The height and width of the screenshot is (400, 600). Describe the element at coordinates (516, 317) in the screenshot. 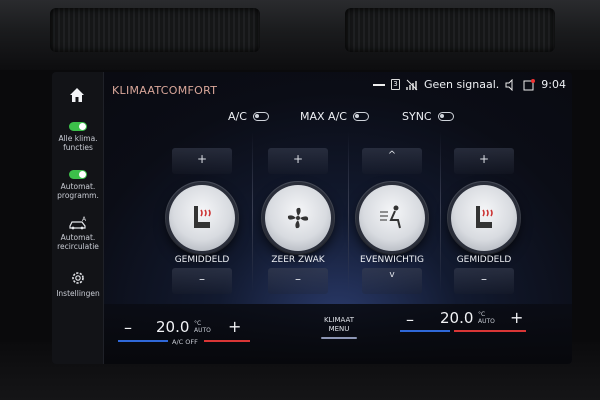

I see `right-temp-plus-button: +` at that location.